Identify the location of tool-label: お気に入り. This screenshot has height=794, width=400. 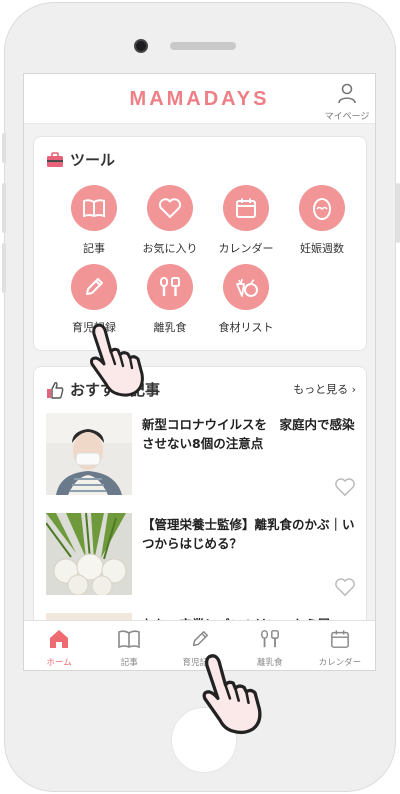
(170, 248).